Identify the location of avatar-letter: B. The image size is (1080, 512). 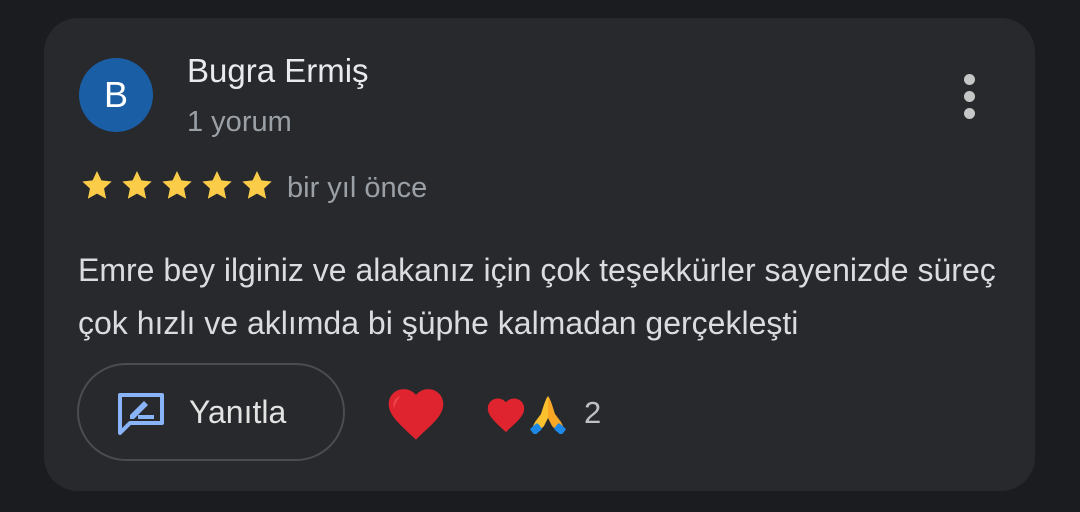
(115, 94).